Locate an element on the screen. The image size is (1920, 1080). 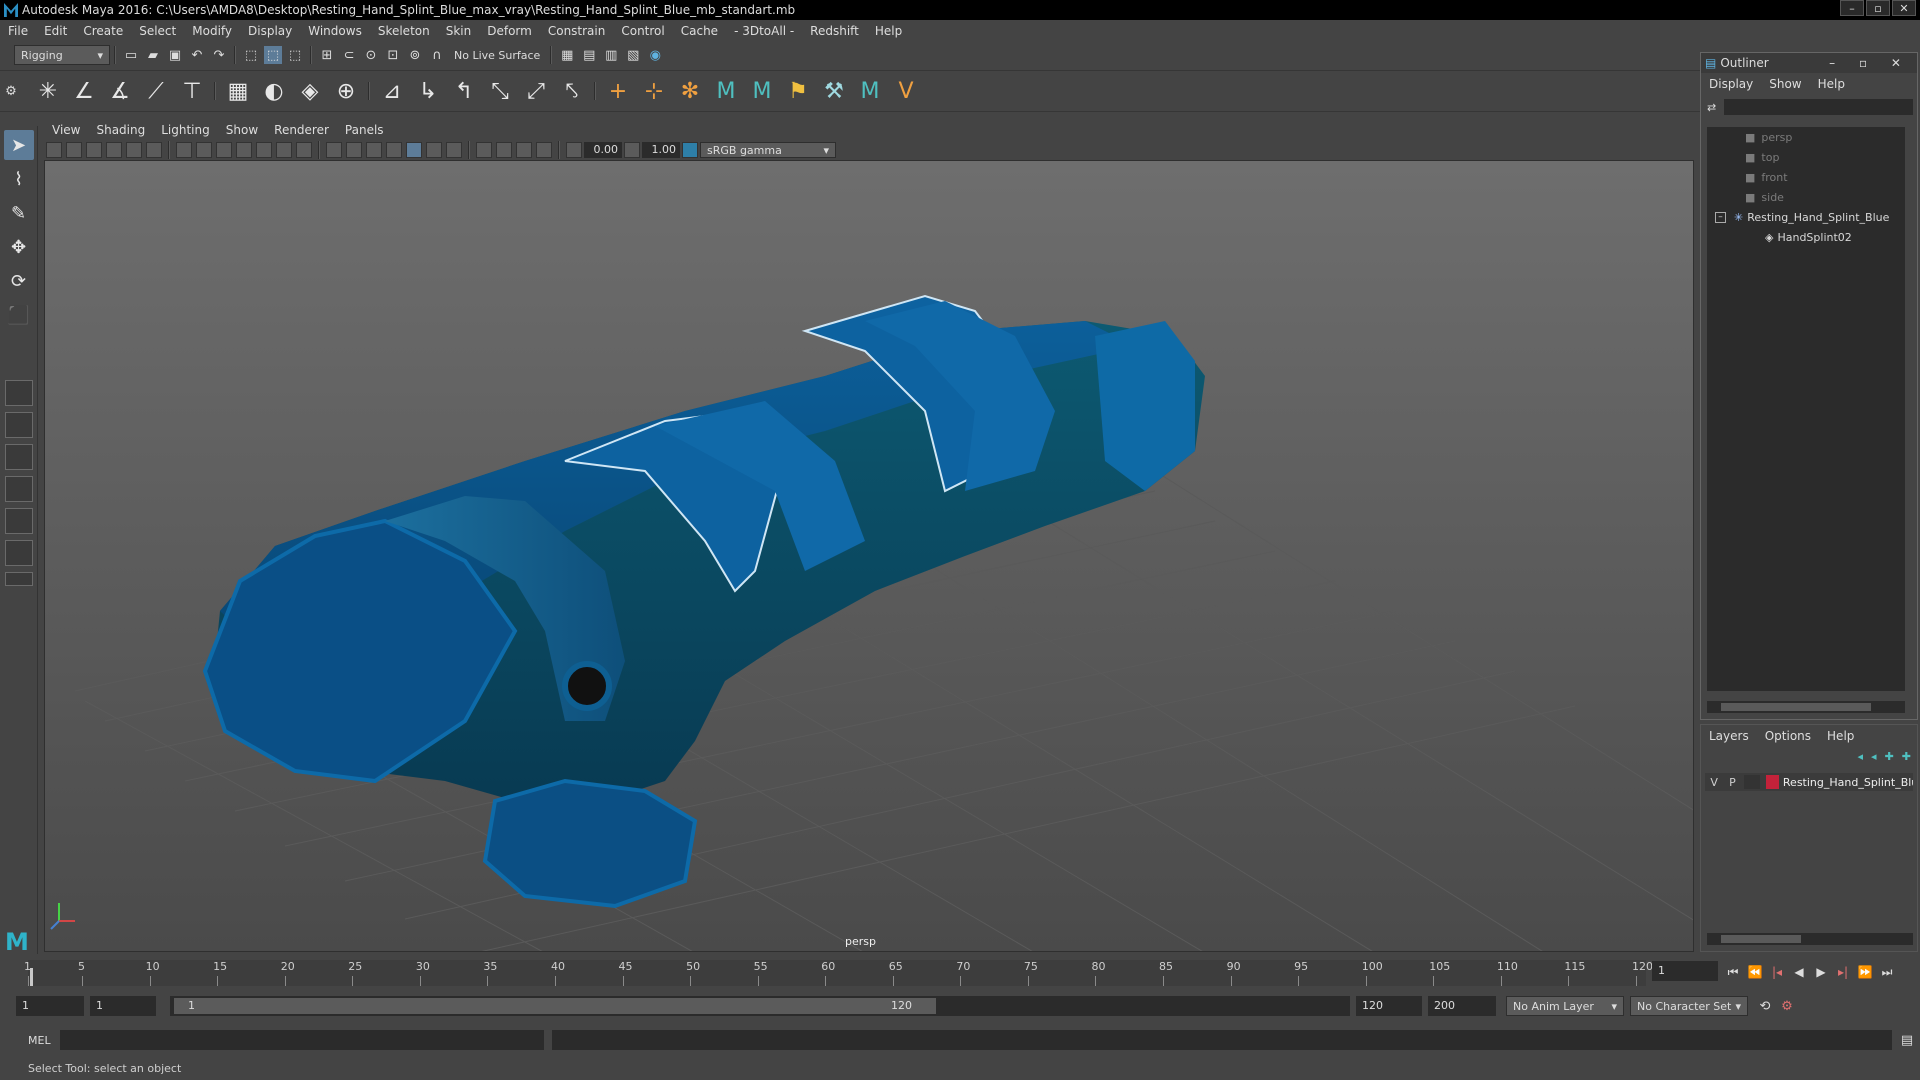
step-forward-key-icon: ⏩ is located at coordinates (1865, 972).